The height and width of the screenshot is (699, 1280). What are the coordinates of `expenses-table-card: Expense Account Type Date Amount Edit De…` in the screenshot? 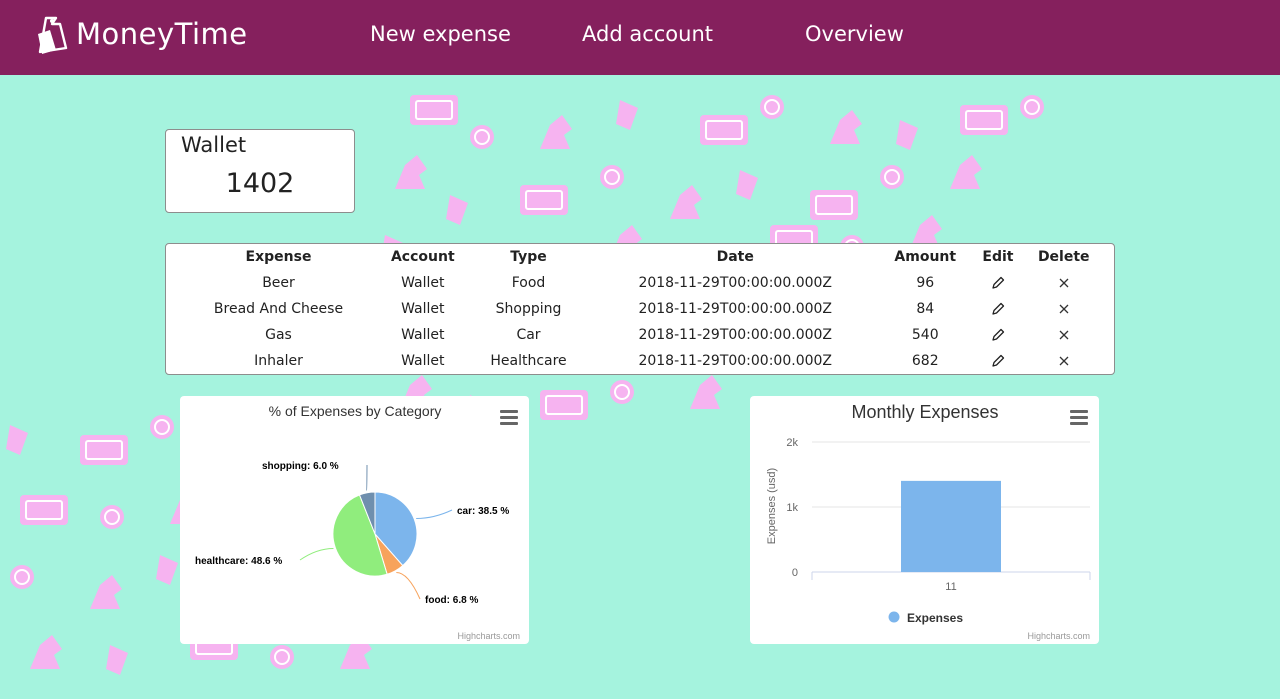 It's located at (640, 309).